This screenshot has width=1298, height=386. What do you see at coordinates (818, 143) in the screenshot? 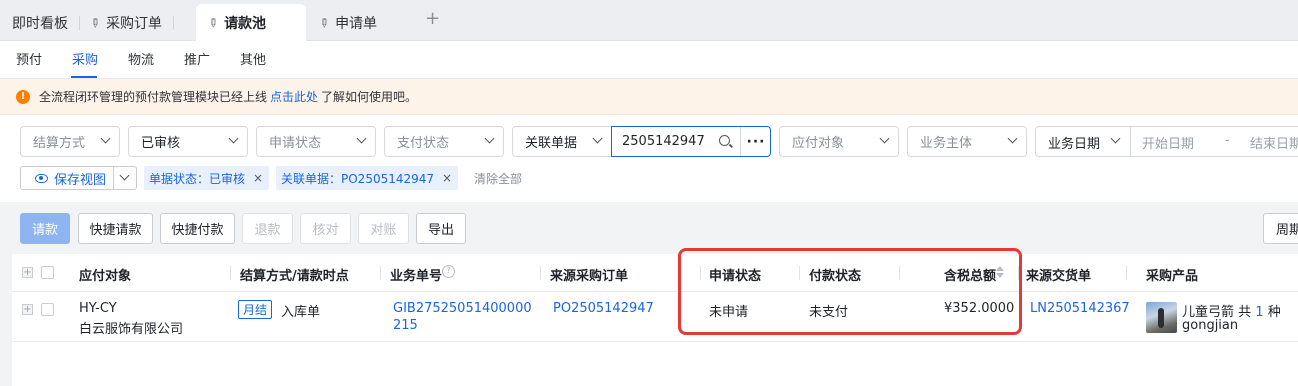
I see `payee-select-label: 应付对象` at bounding box center [818, 143].